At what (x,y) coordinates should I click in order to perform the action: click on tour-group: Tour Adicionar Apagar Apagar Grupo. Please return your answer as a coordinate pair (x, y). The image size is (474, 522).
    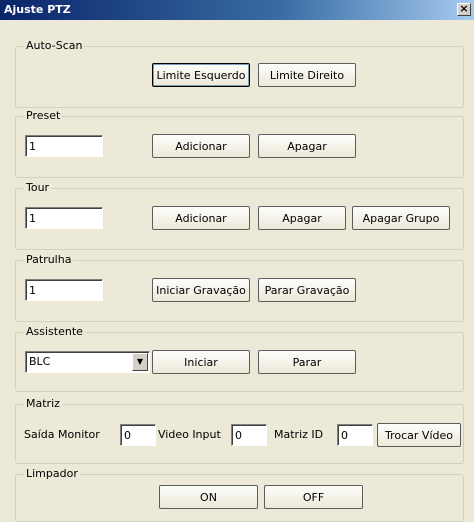
    Looking at the image, I should click on (239, 215).